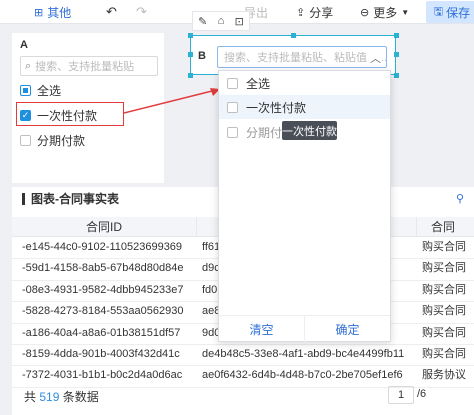 Image resolution: width=474 pixels, height=415 pixels. What do you see at coordinates (70, 114) in the screenshot?
I see `annotation-highlight-box` at bounding box center [70, 114].